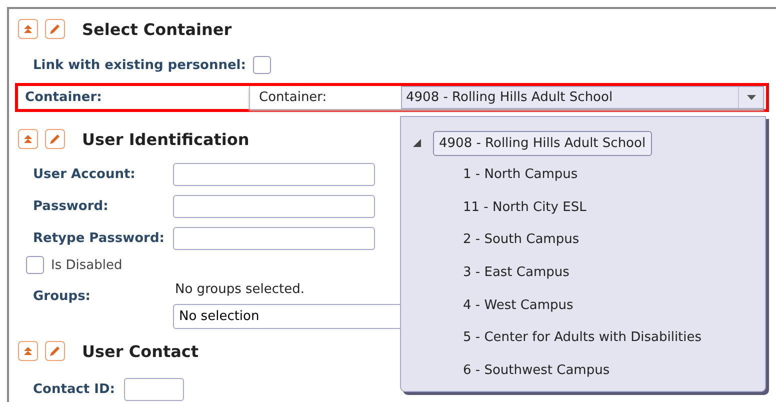 This screenshot has width=776, height=402. I want to click on tree-item: 3 - East Campus, so click(516, 272).